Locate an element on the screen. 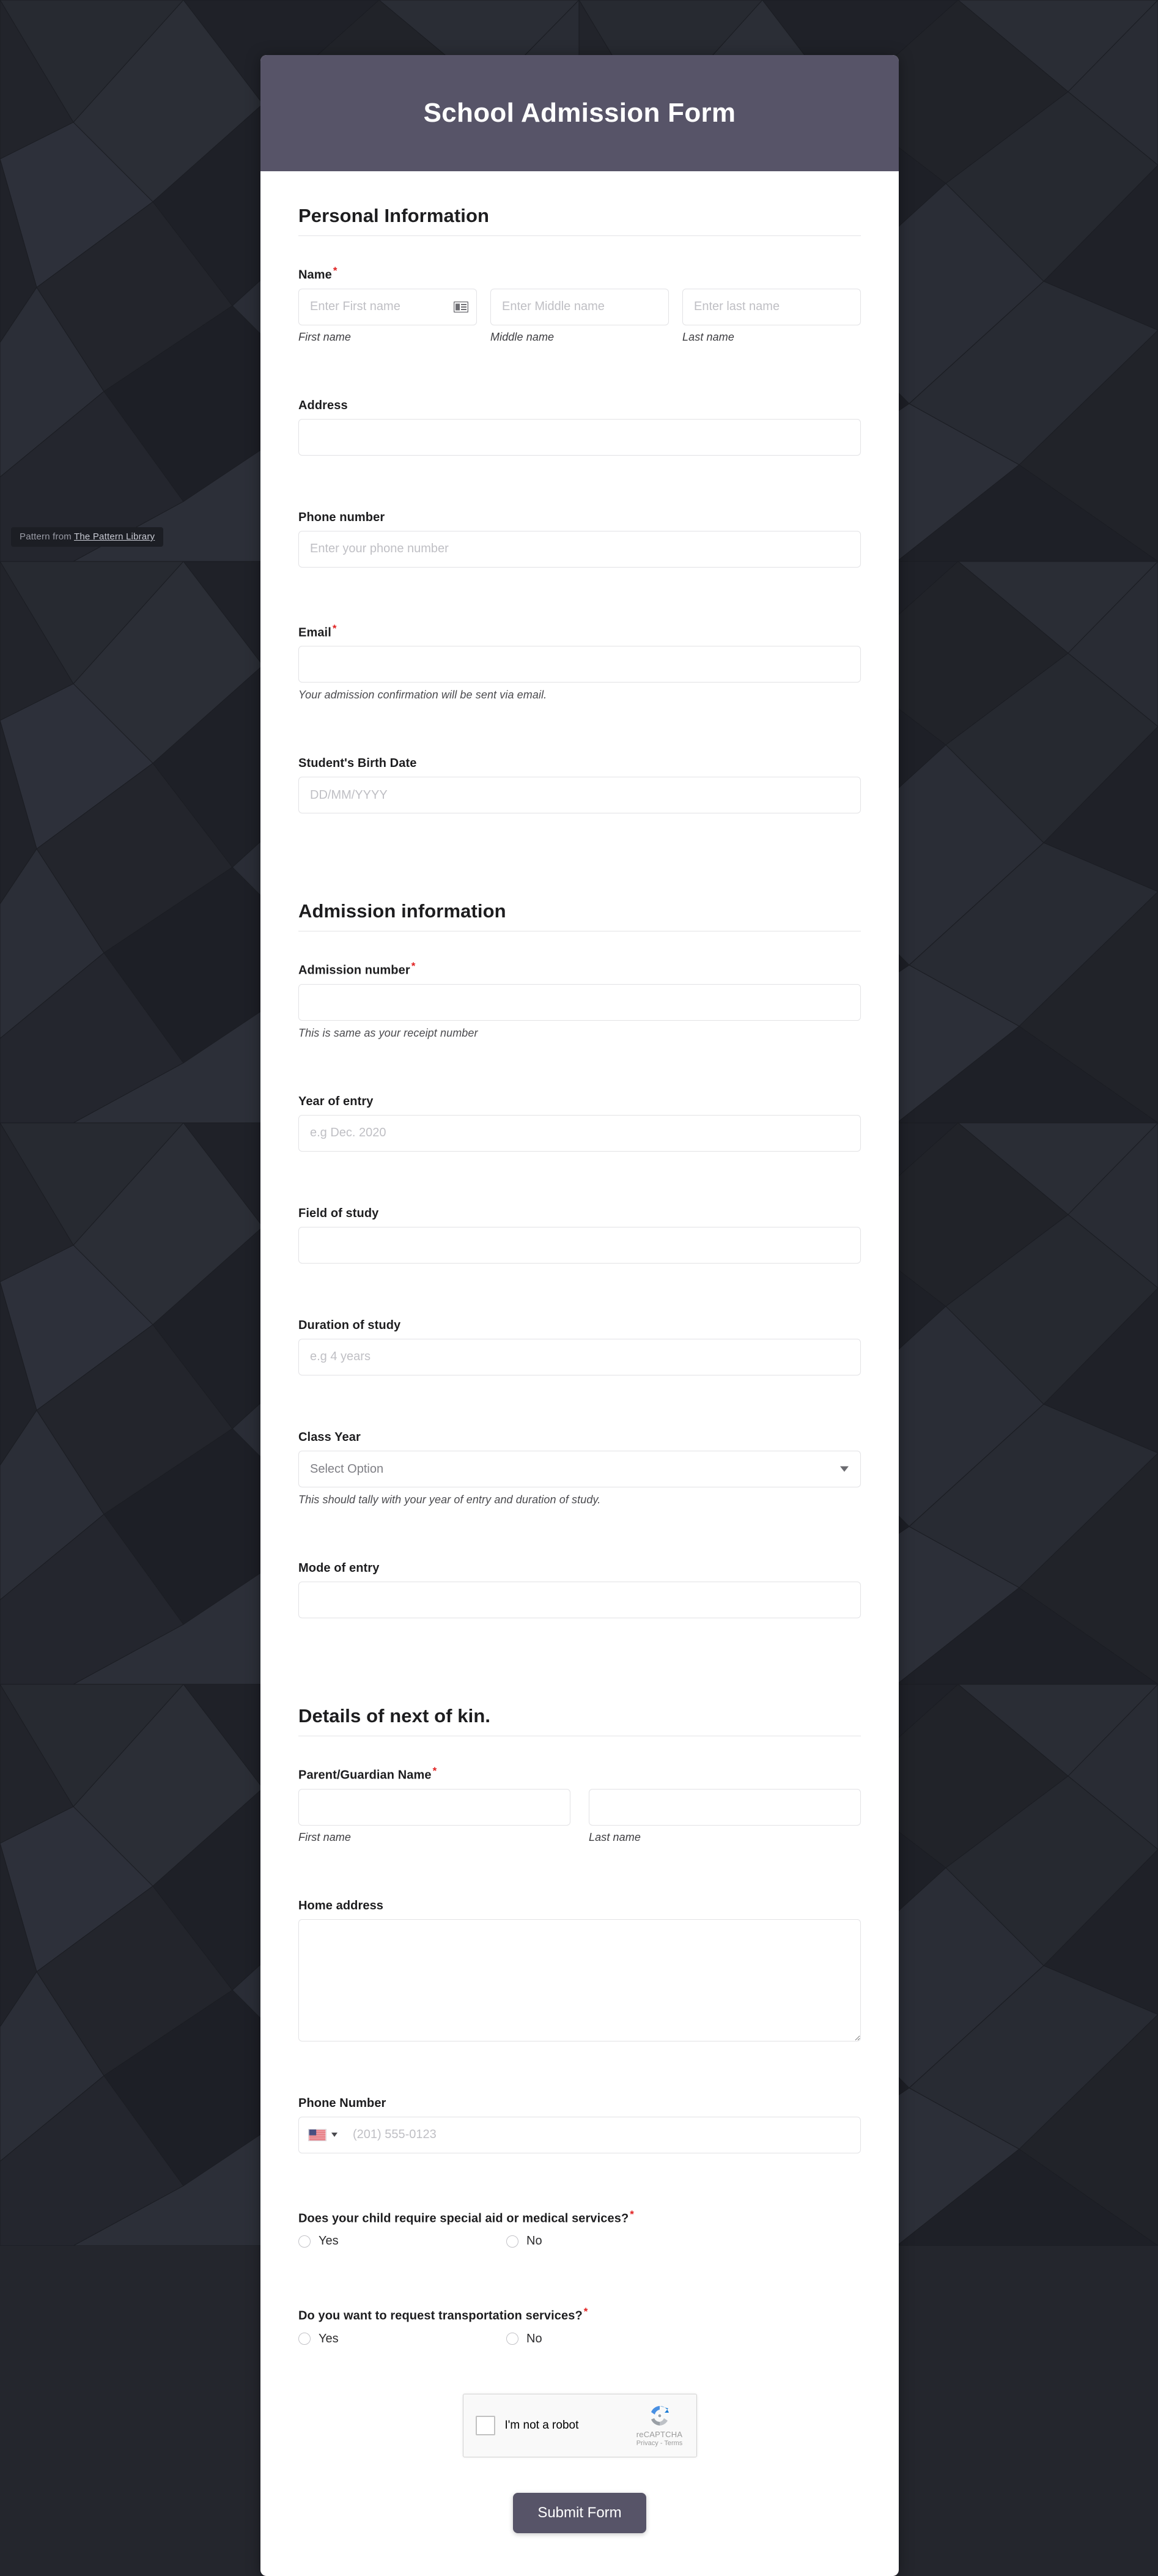 The width and height of the screenshot is (1158, 2576). middle-name-group: Middle name is located at coordinates (579, 316).